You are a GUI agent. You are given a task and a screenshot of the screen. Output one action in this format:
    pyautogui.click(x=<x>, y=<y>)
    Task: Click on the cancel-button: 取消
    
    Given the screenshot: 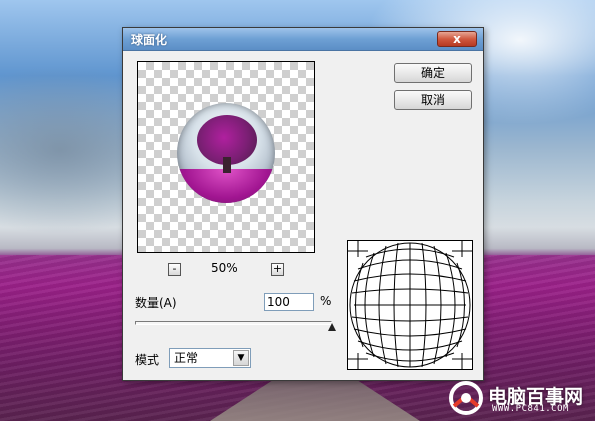 What is the action you would take?
    pyautogui.click(x=433, y=100)
    